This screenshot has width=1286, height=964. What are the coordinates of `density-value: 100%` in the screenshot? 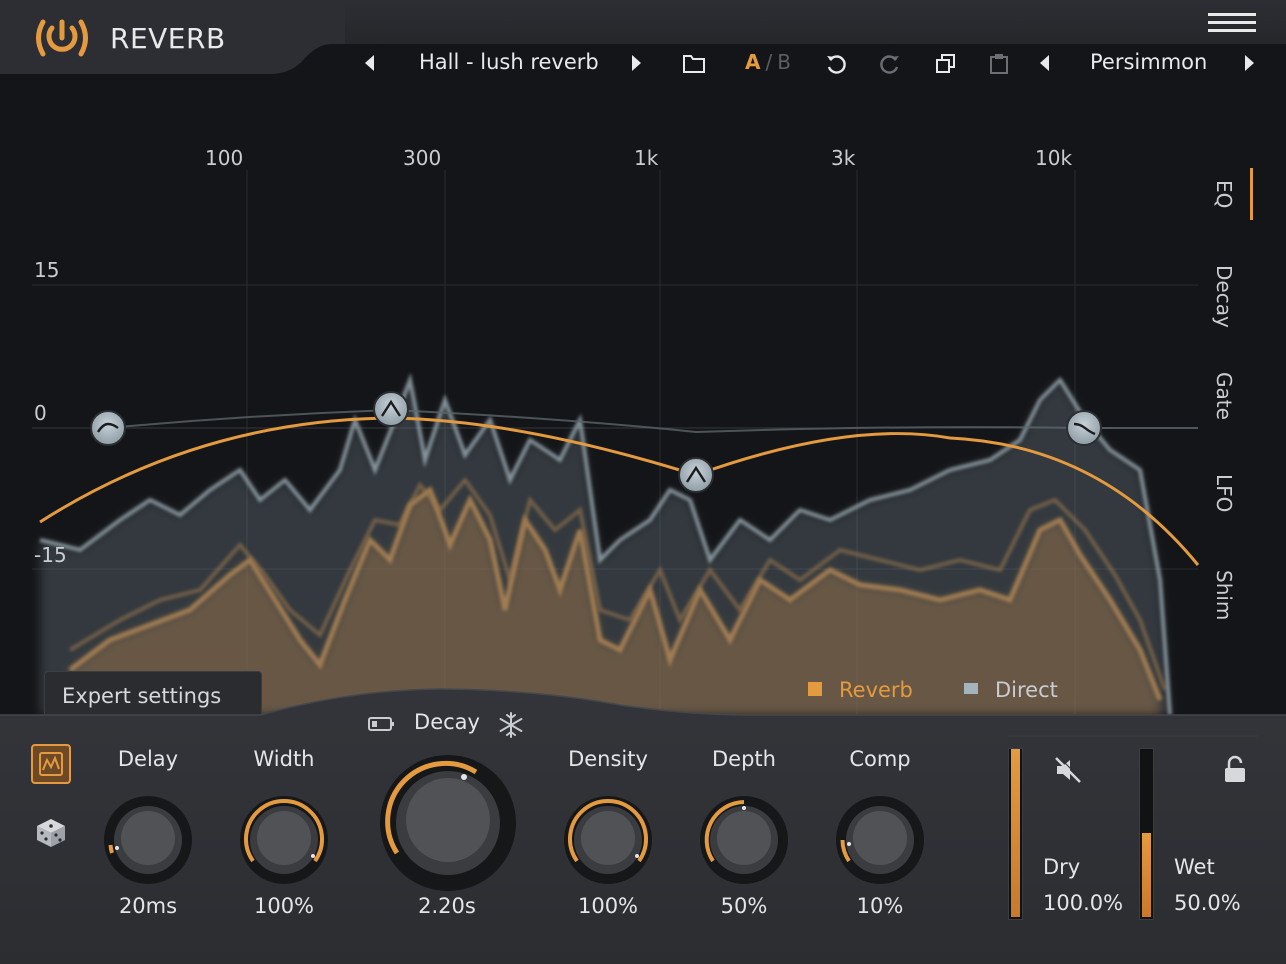 It's located at (608, 906).